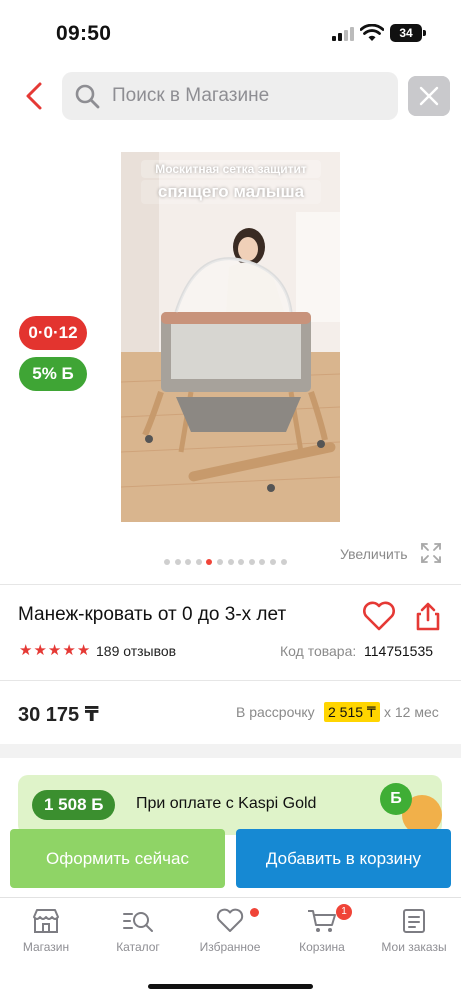 The image size is (461, 999). What do you see at coordinates (254, 912) in the screenshot?
I see `notification-dot` at bounding box center [254, 912].